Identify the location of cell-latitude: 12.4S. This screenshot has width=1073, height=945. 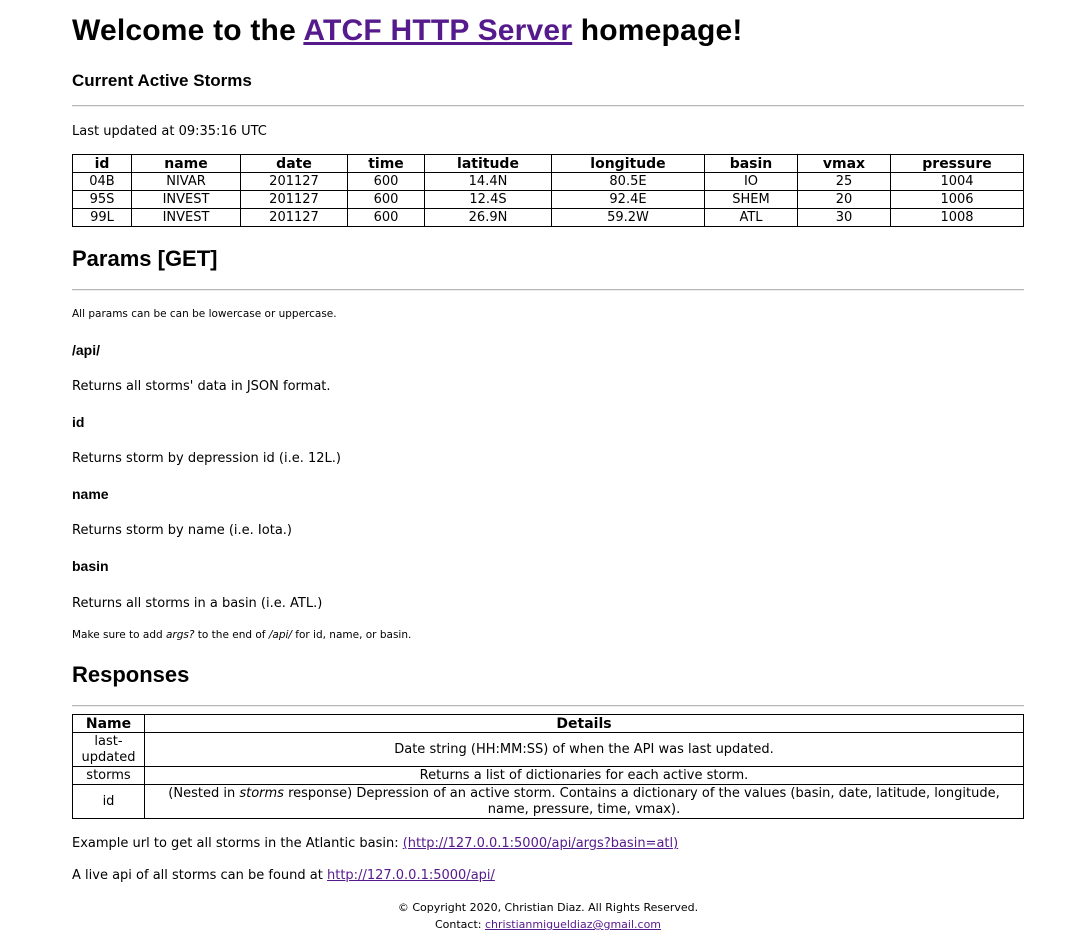
(488, 199).